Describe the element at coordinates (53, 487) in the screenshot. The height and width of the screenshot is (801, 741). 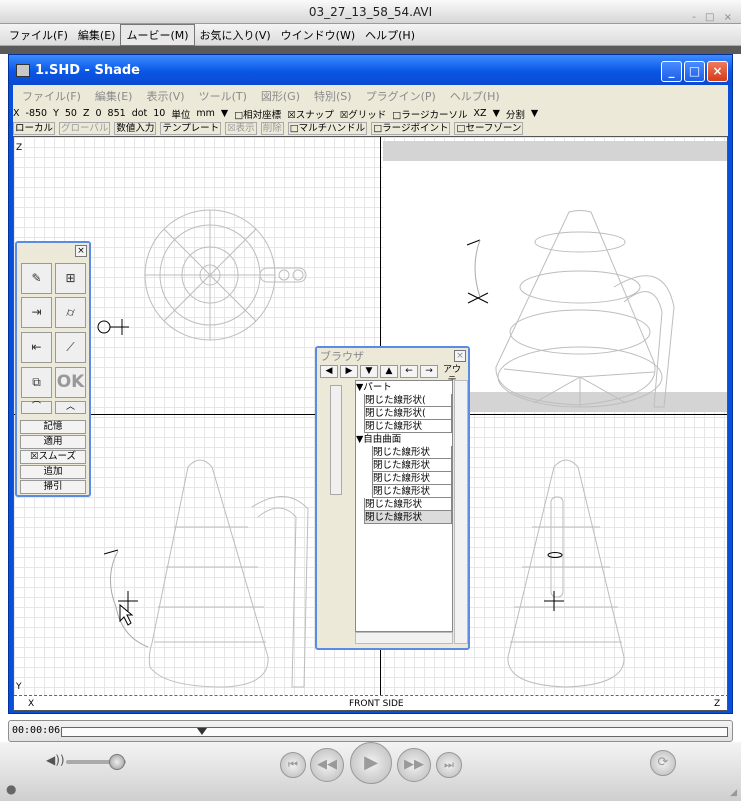
I see `sweep-button: 掃引` at that location.